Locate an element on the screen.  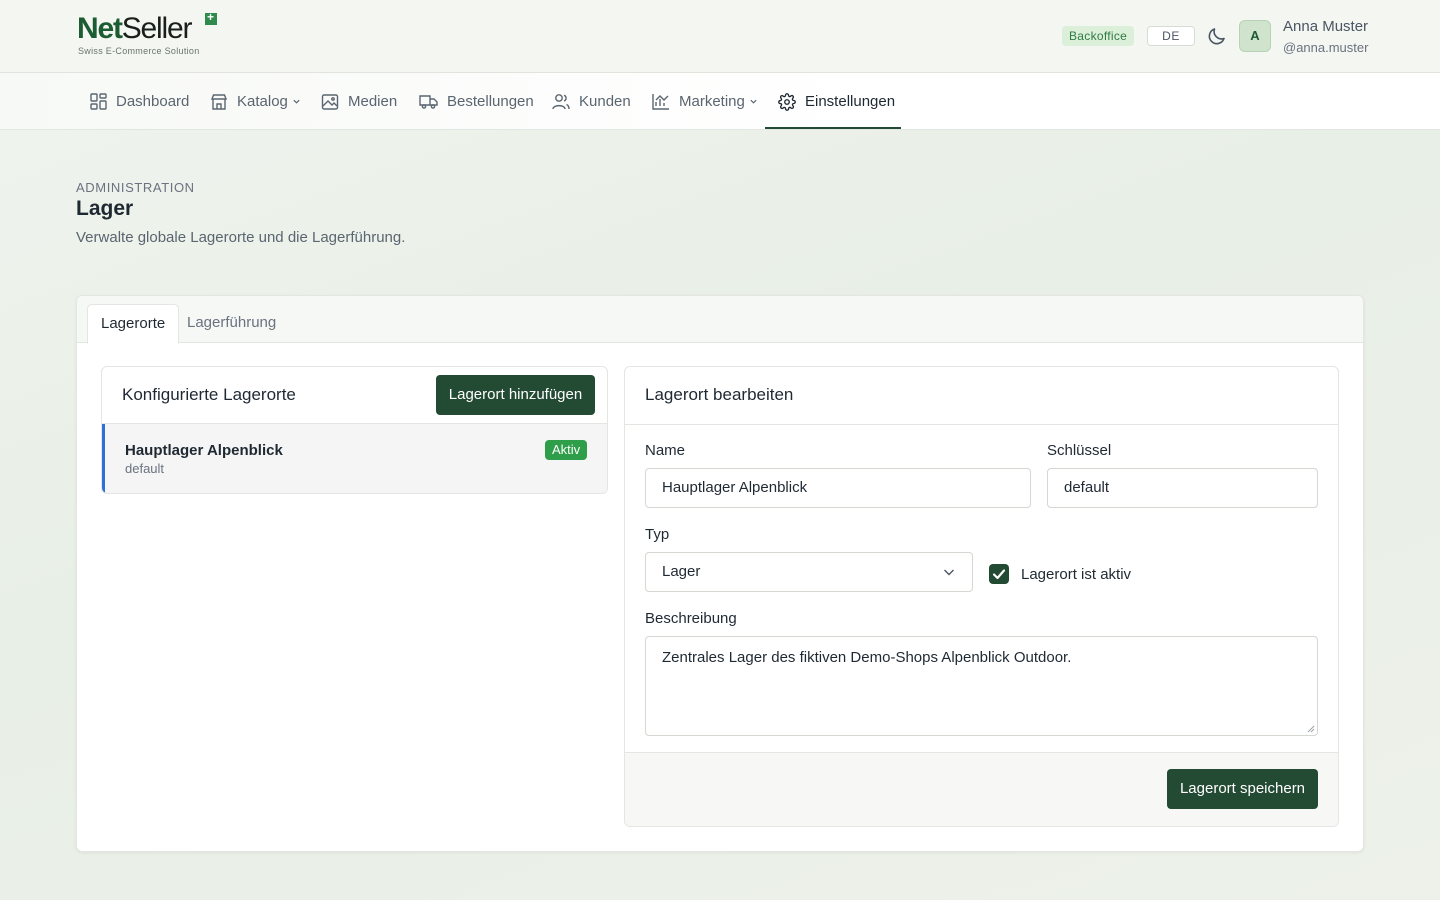
list-item: Hauptlager Alpenblick default Aktiv is located at coordinates (354, 458).